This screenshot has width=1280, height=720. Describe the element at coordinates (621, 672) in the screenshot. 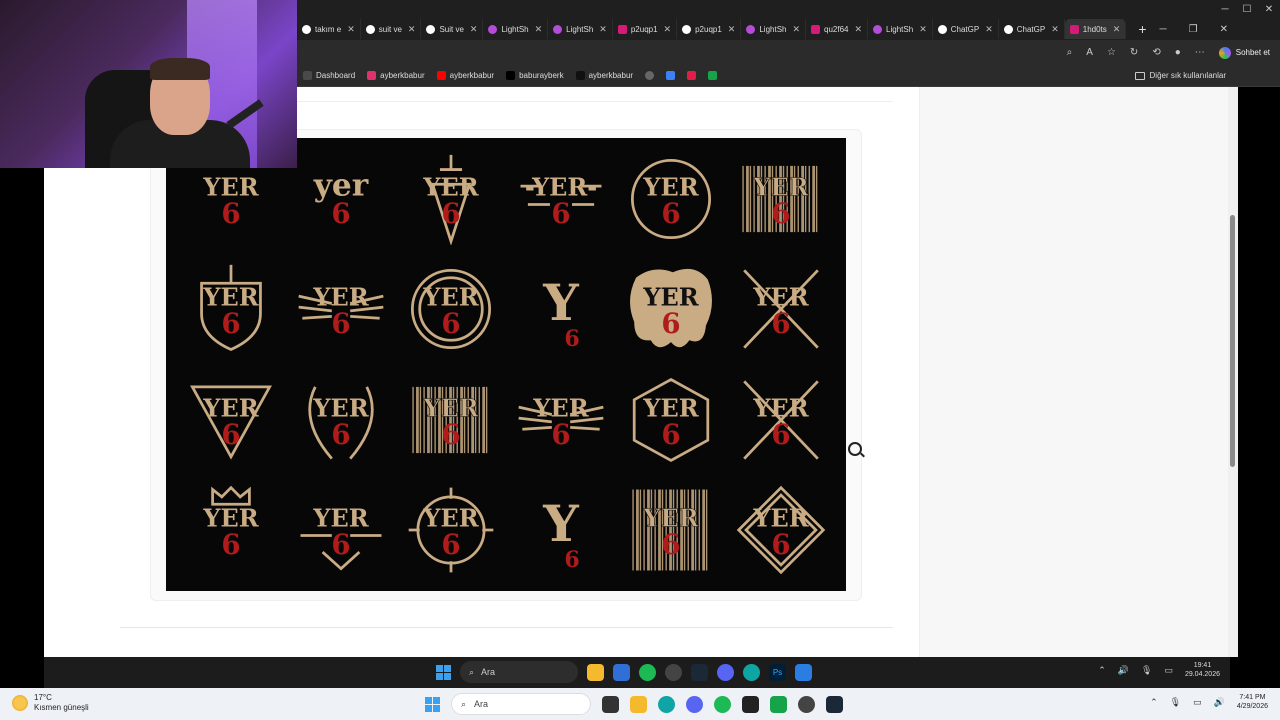

I see `photos-icon` at that location.